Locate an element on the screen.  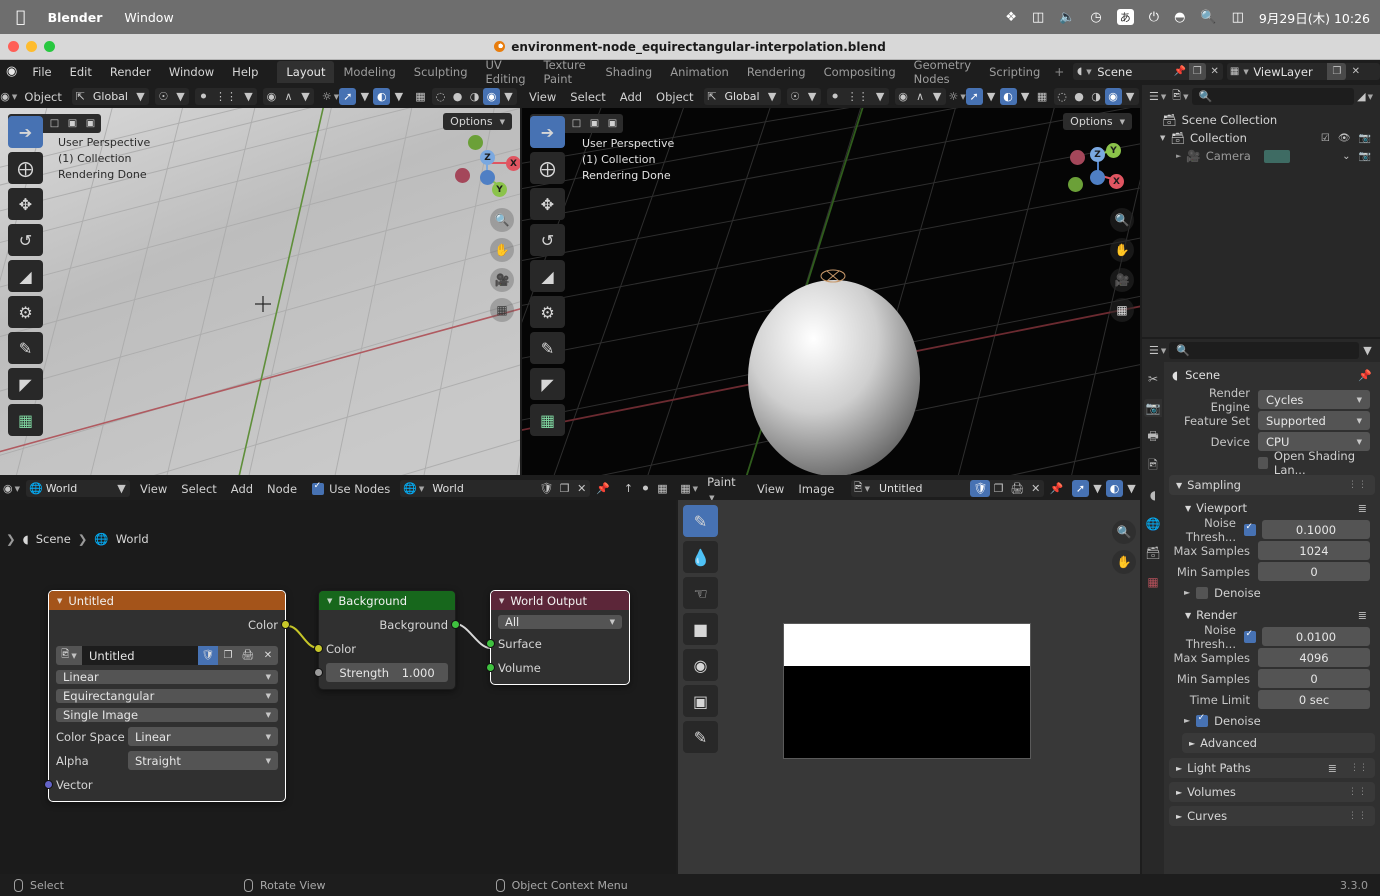
menu-help: Help is located at coordinates (245, 72).